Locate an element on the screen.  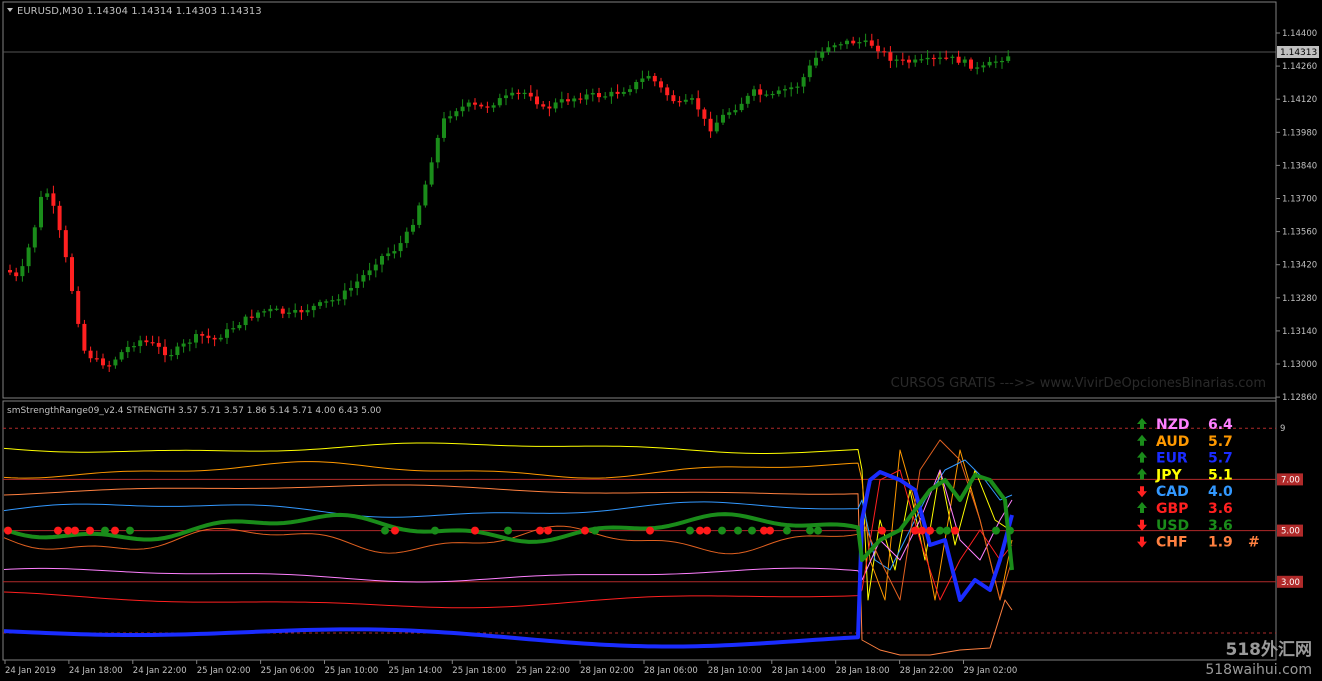
site-watermark-line2: 518waihui.com is located at coordinates (1258, 670).